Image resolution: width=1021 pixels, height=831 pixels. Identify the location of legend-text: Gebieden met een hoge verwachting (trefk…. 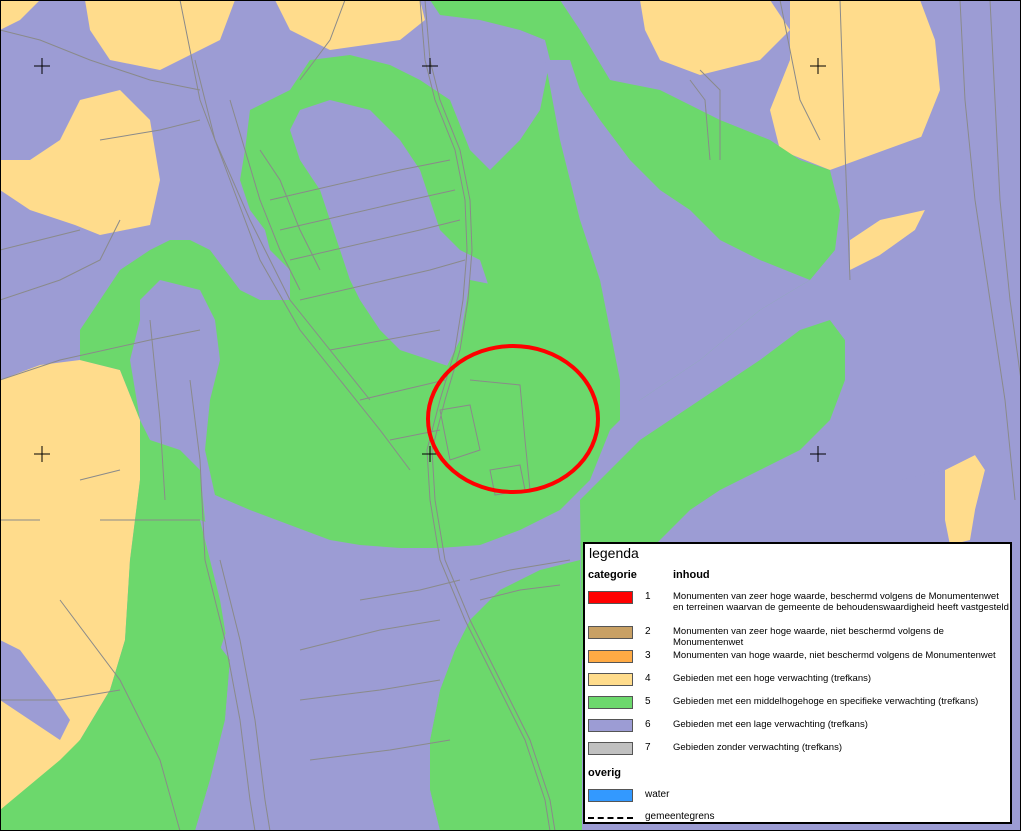
(772, 678).